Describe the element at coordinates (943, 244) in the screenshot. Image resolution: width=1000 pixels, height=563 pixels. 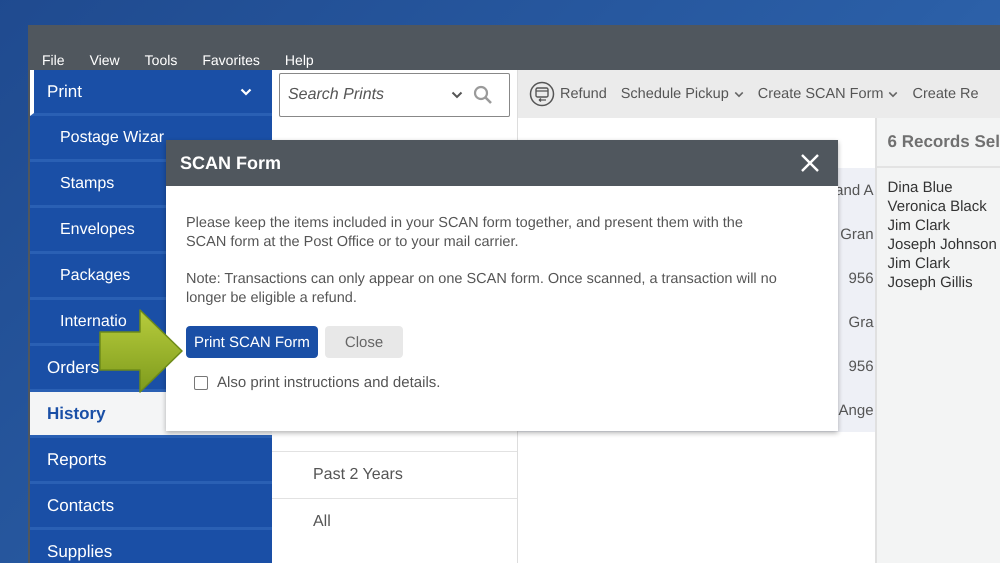
I see `recipient-name: Joseph Johnson` at that location.